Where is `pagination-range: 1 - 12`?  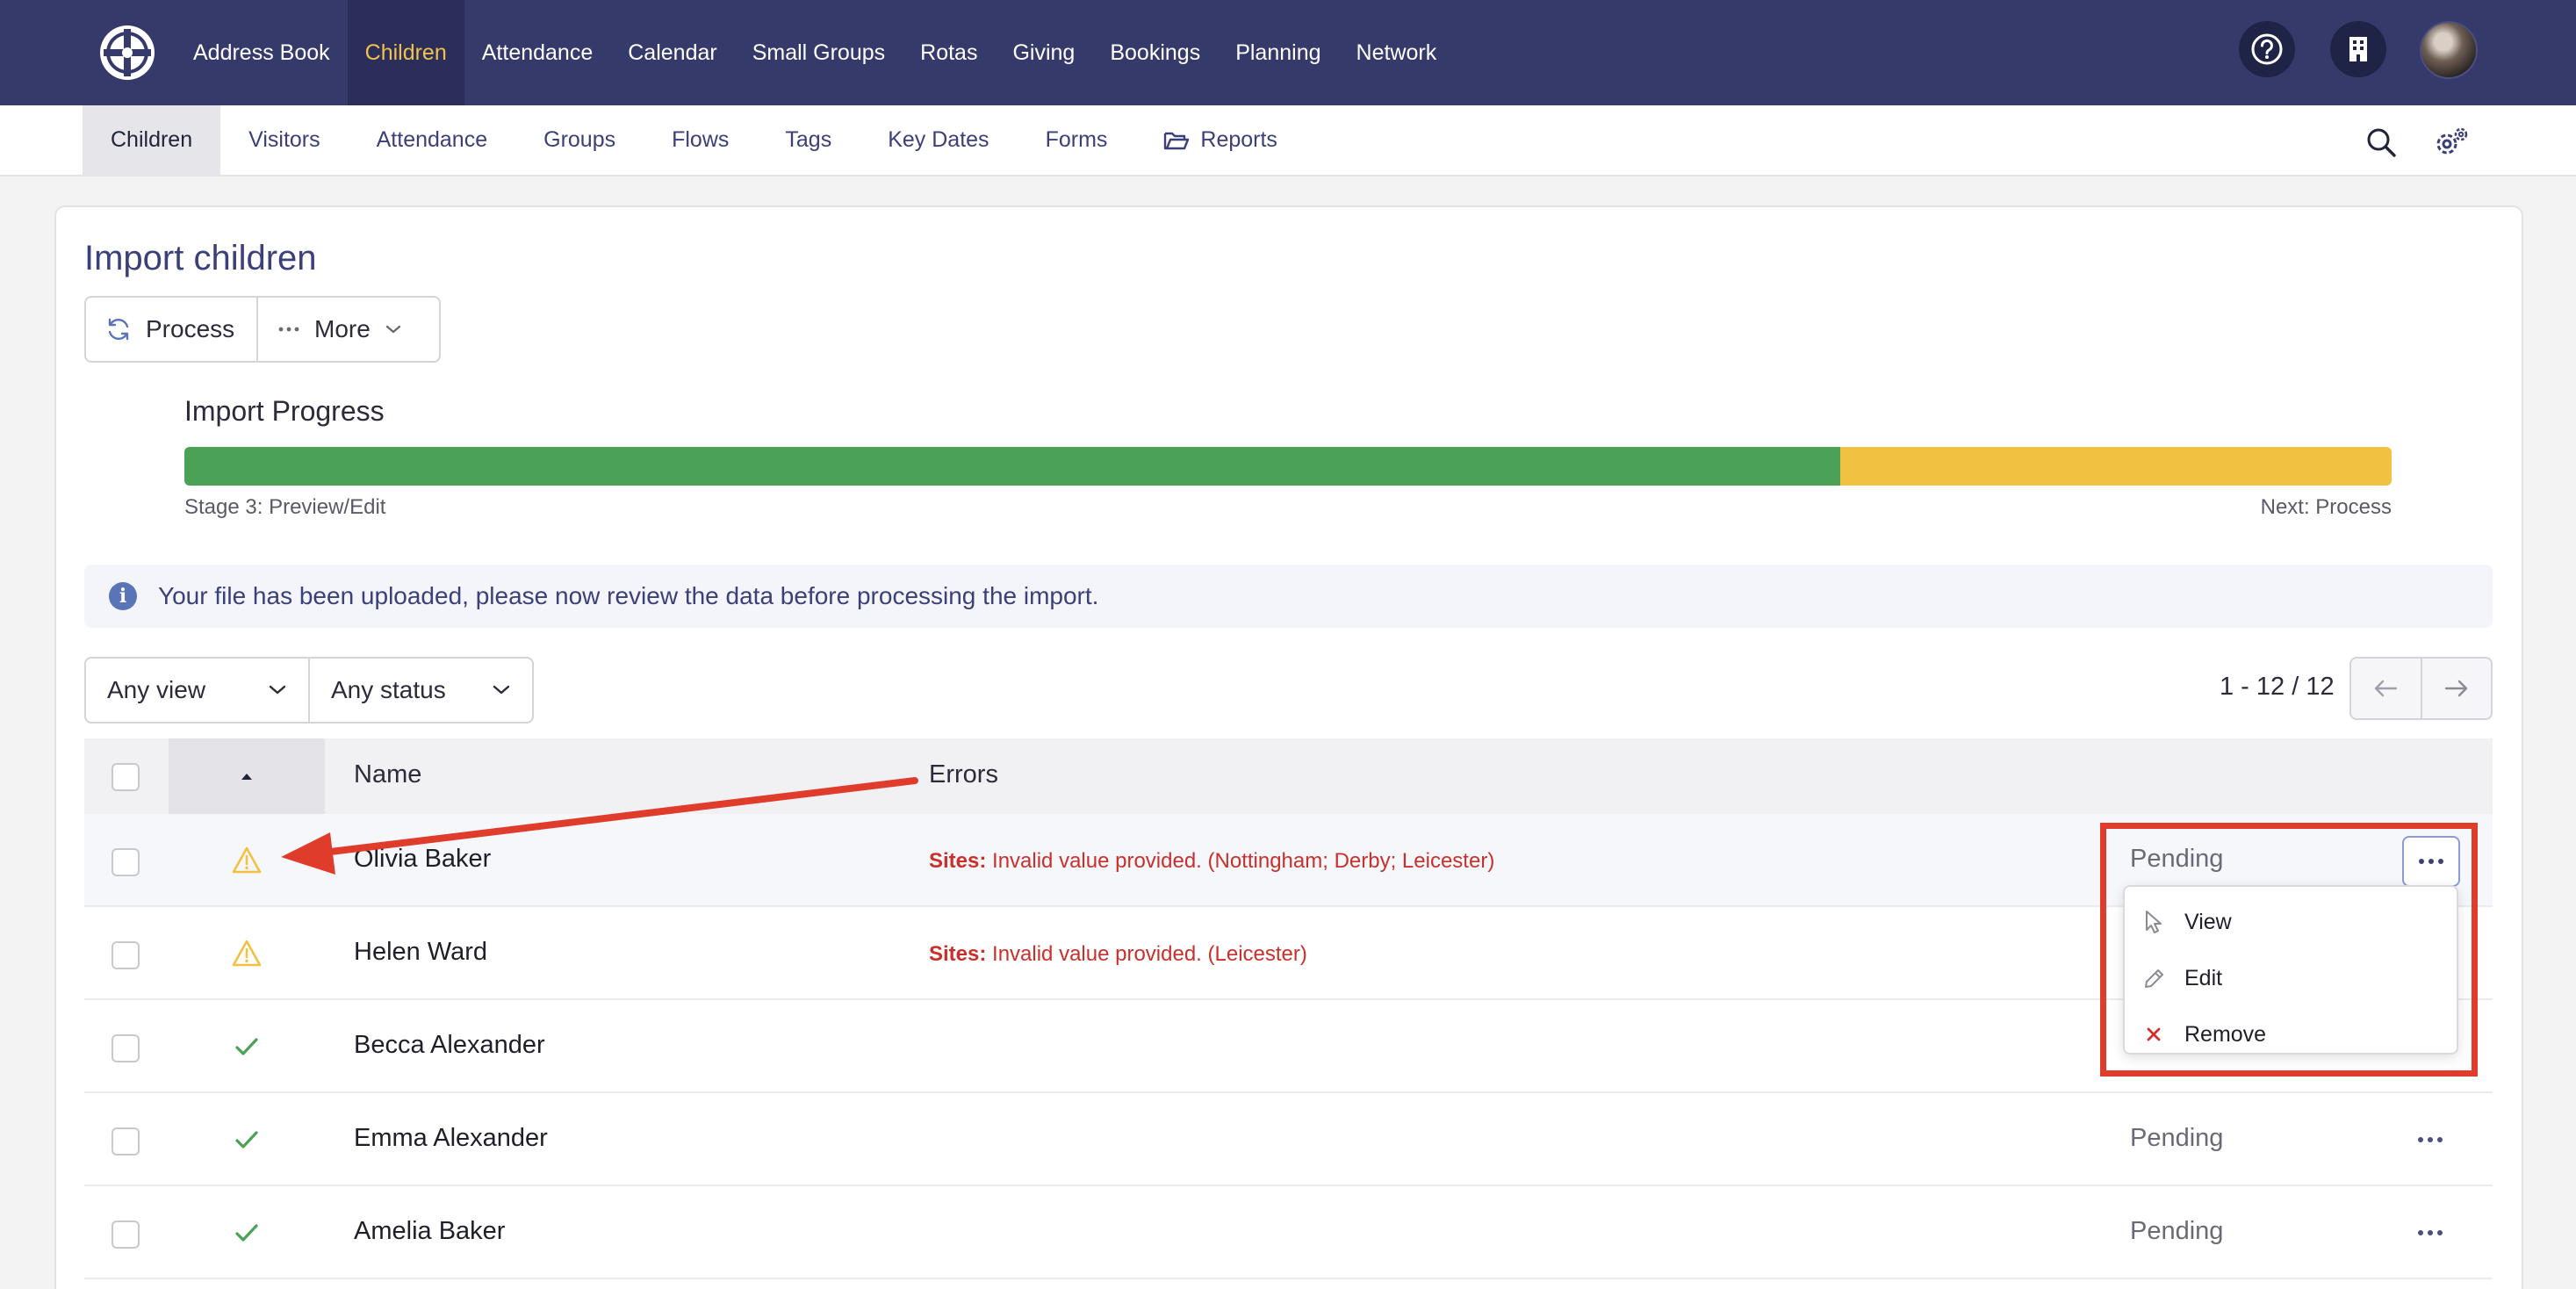
pagination-range: 1 - 12 is located at coordinates (2252, 687).